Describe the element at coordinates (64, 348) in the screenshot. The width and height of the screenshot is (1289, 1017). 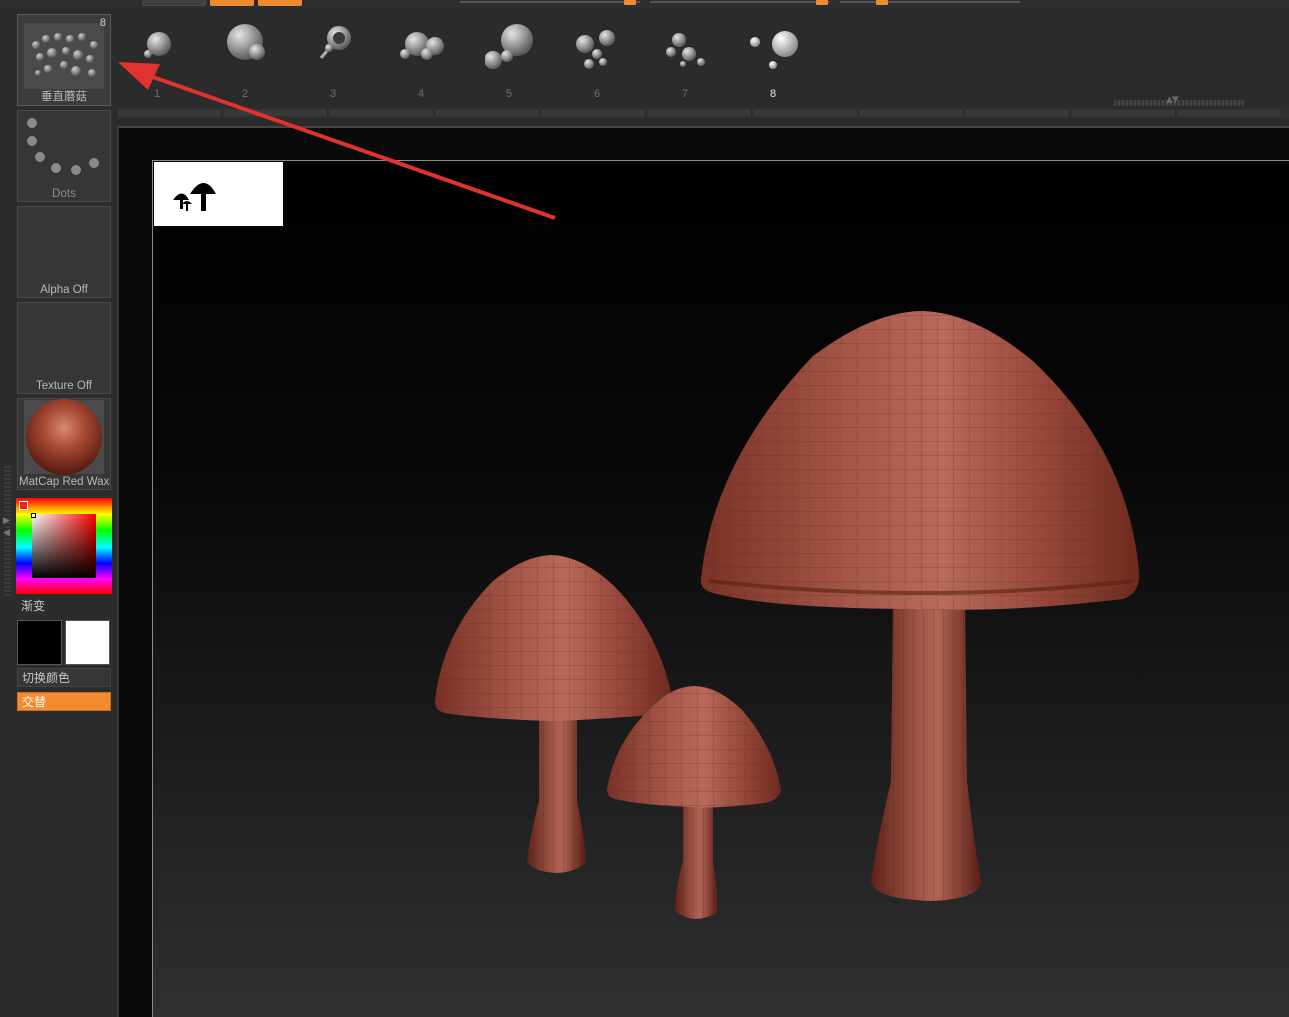
I see `texture-tile: Texture Off` at that location.